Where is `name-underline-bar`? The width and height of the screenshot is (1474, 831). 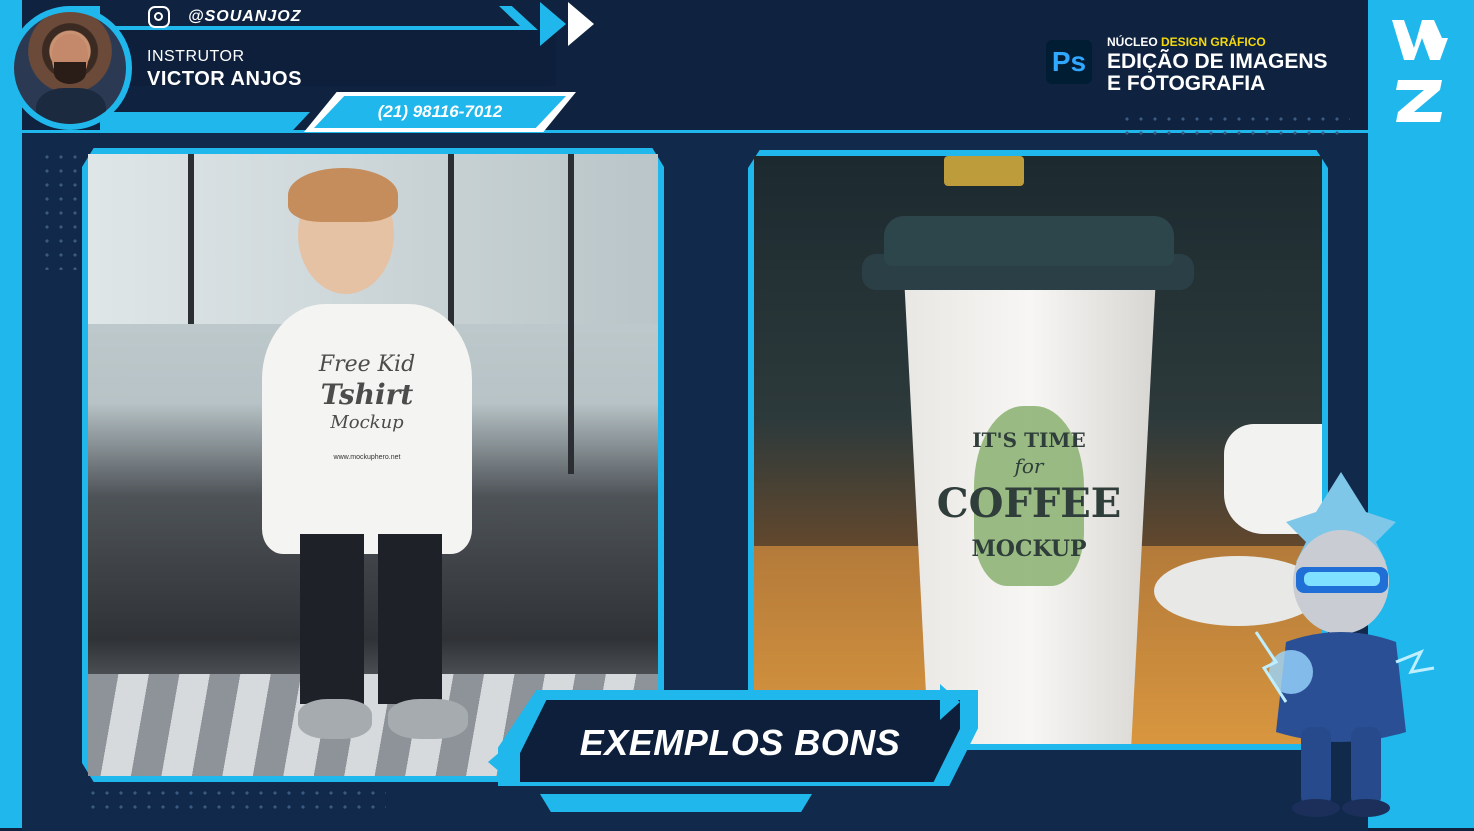
name-underline-bar is located at coordinates (205, 121).